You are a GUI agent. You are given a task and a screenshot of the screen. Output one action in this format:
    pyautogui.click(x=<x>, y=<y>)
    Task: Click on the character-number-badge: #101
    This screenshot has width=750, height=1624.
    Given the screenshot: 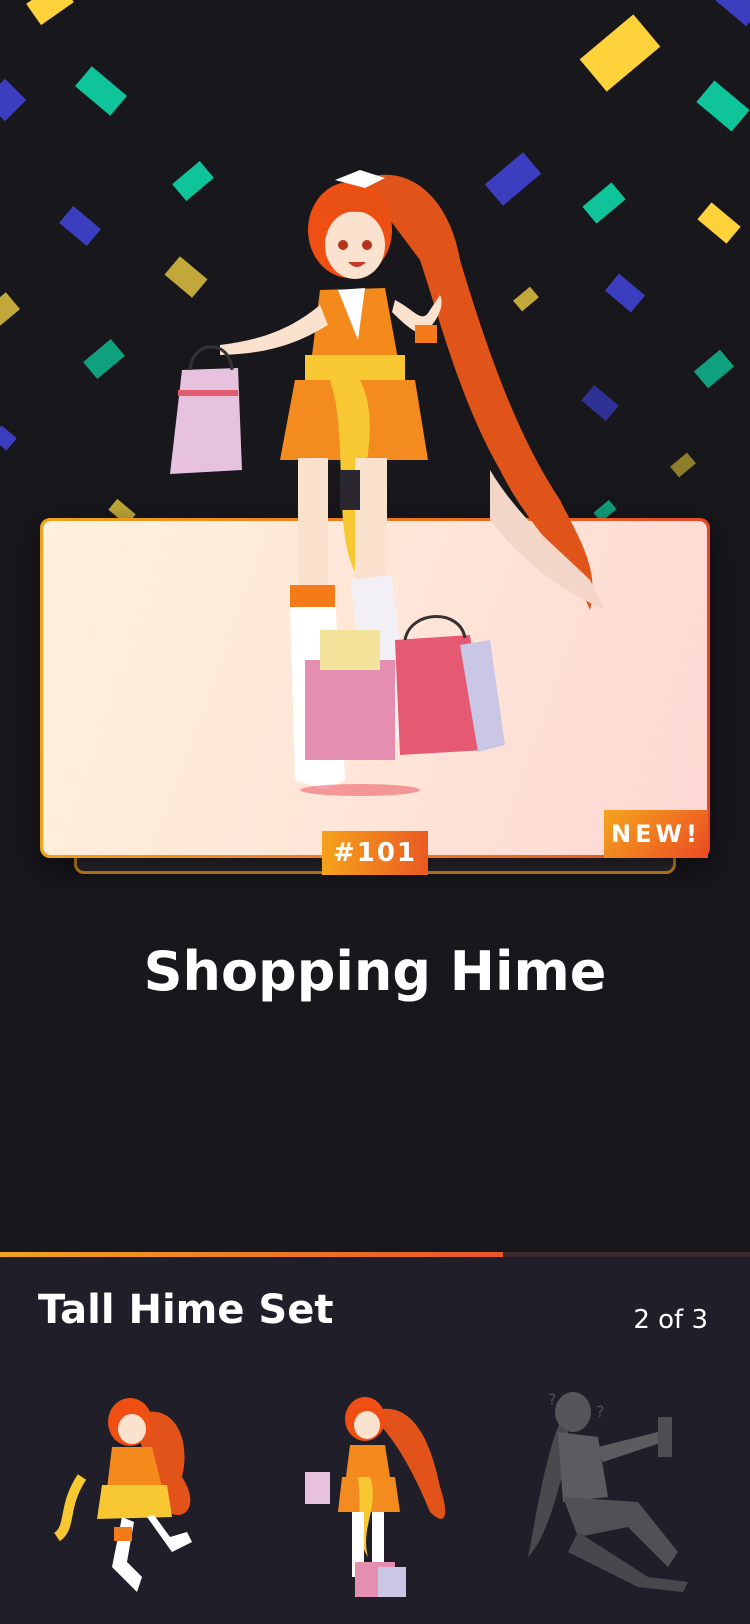 What is the action you would take?
    pyautogui.click(x=375, y=853)
    